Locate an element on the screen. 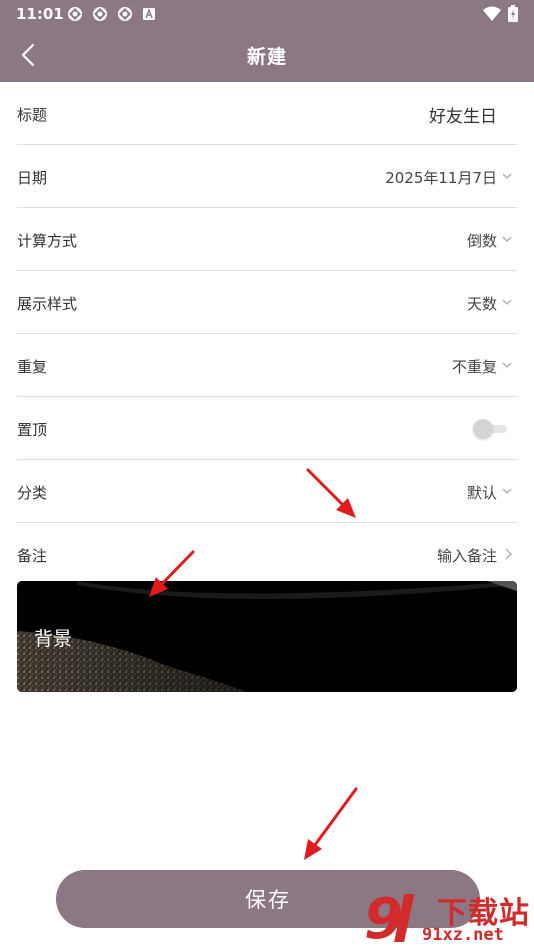  note-label: 备注 is located at coordinates (32, 556).